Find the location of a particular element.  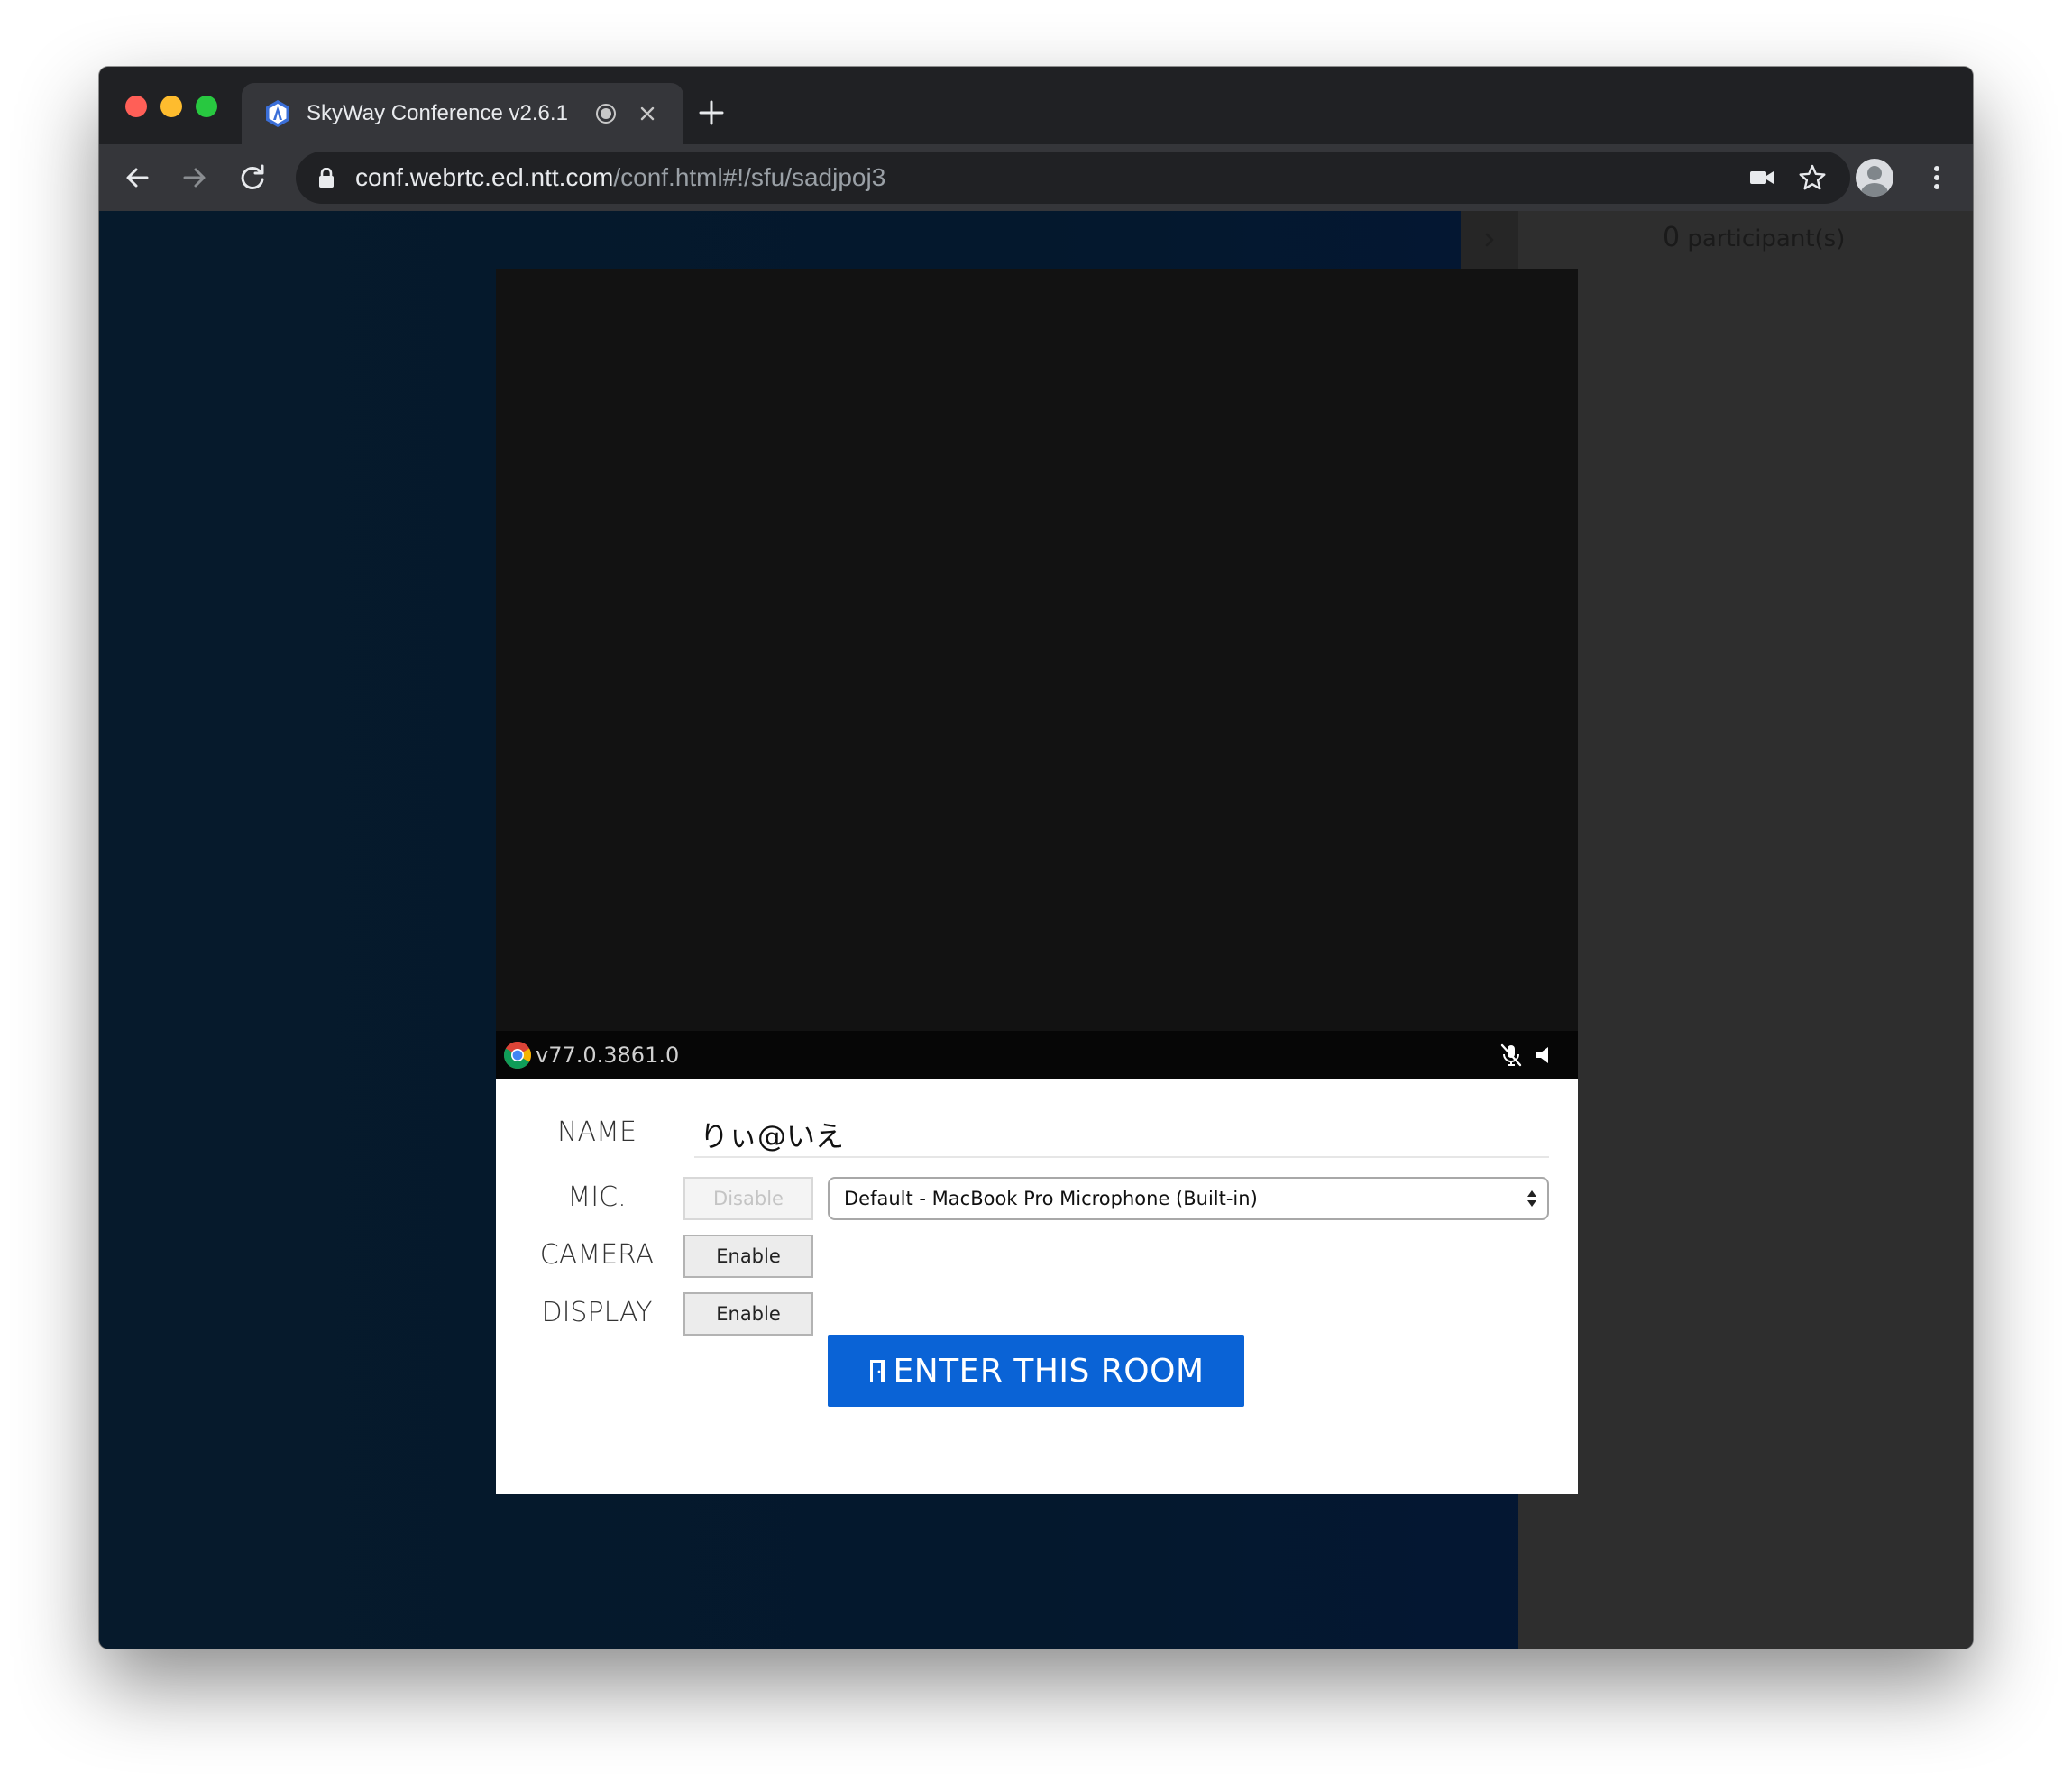

tab-skyway-conference: SkyWay Conference v2.6.1 is located at coordinates (462, 113).